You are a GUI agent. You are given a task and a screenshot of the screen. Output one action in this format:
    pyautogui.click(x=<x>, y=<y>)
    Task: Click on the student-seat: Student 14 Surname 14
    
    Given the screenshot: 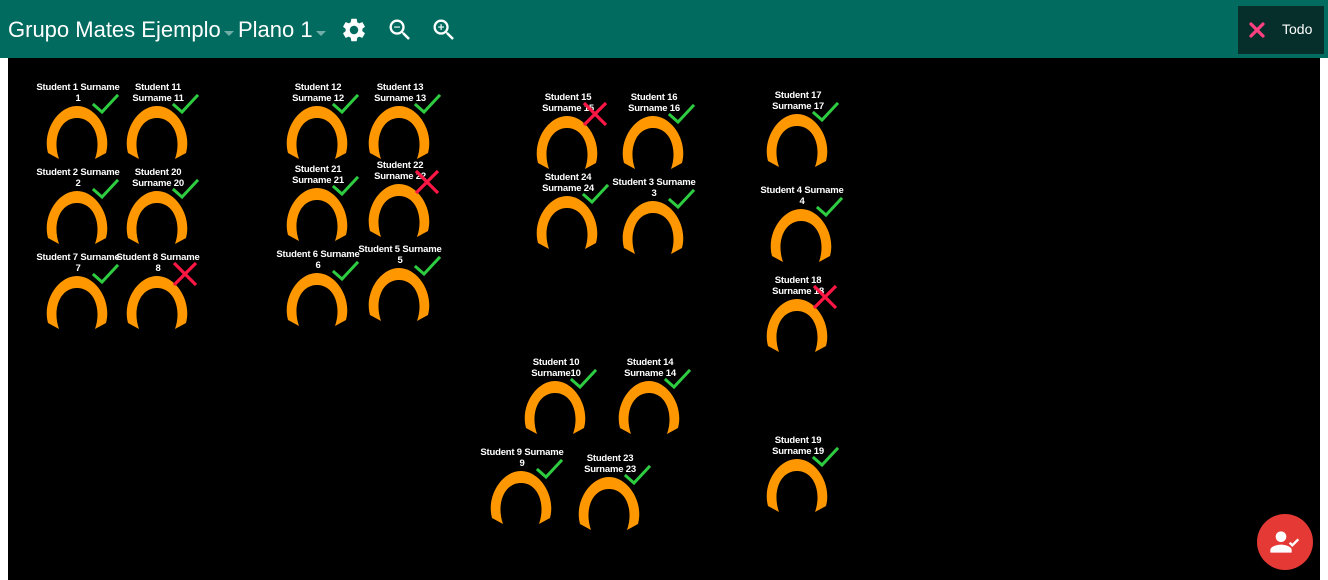 What is the action you would take?
    pyautogui.click(x=651, y=399)
    